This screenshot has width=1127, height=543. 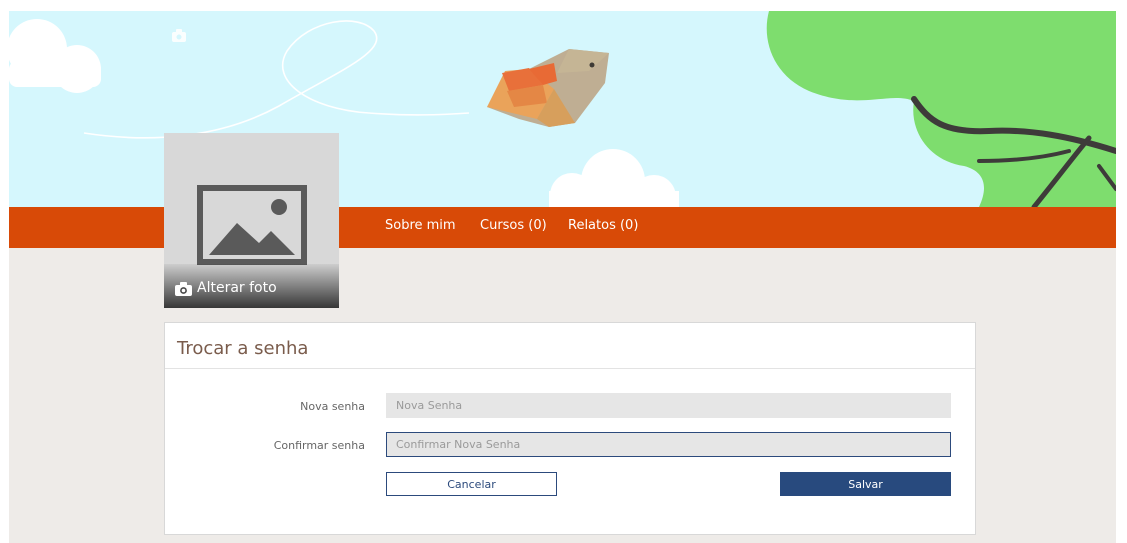 I want to click on profile-photo: Alterar foto, so click(x=251, y=220).